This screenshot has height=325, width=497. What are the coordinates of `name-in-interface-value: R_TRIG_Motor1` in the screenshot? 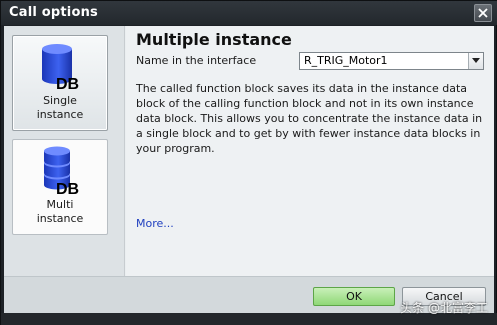 It's located at (346, 60).